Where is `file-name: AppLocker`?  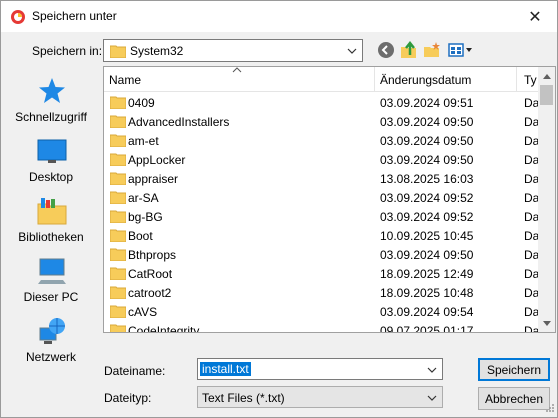
file-name: AppLocker is located at coordinates (157, 160).